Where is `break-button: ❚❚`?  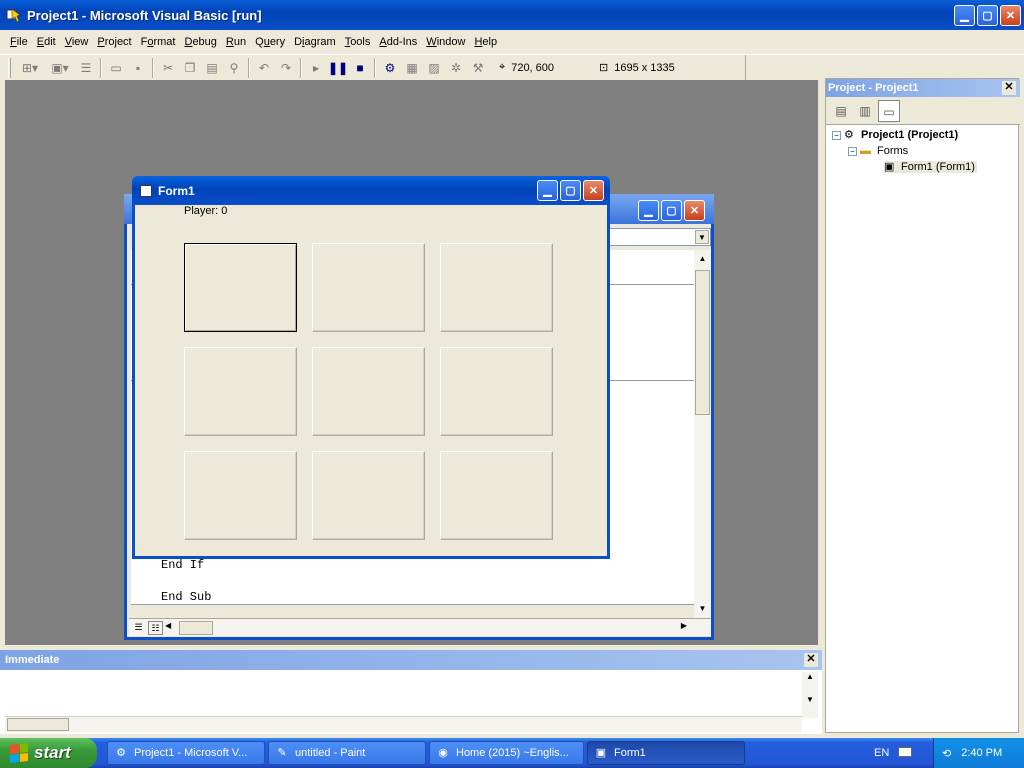
break-button: ❚❚ is located at coordinates (338, 68).